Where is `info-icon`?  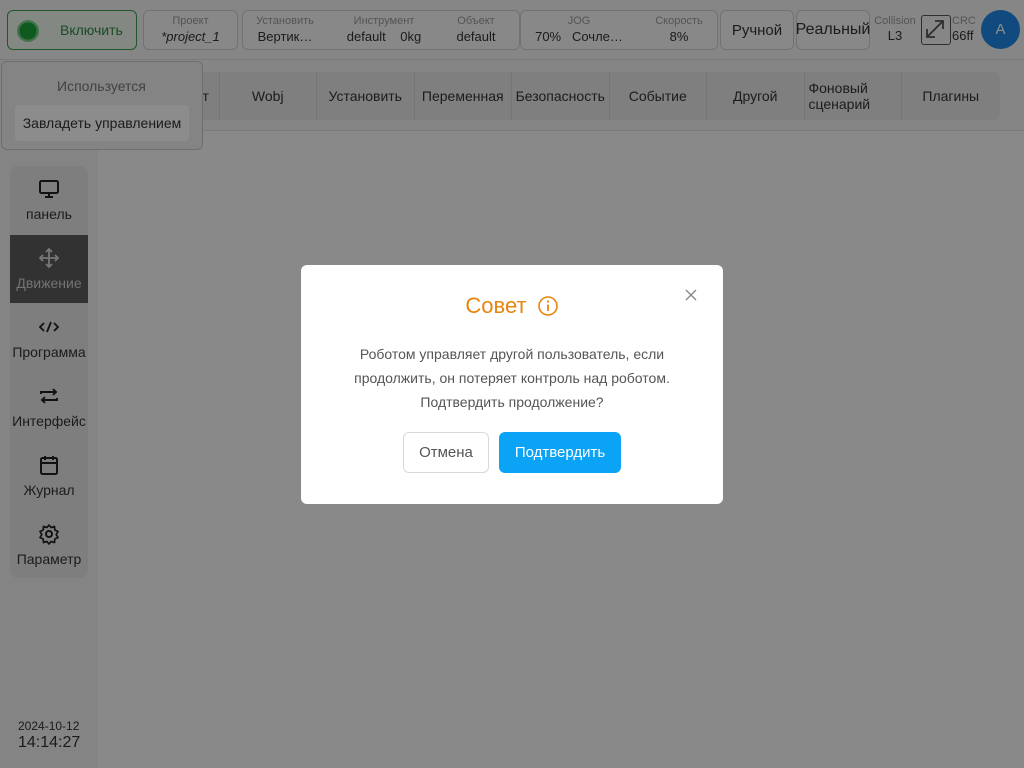
info-icon is located at coordinates (547, 306).